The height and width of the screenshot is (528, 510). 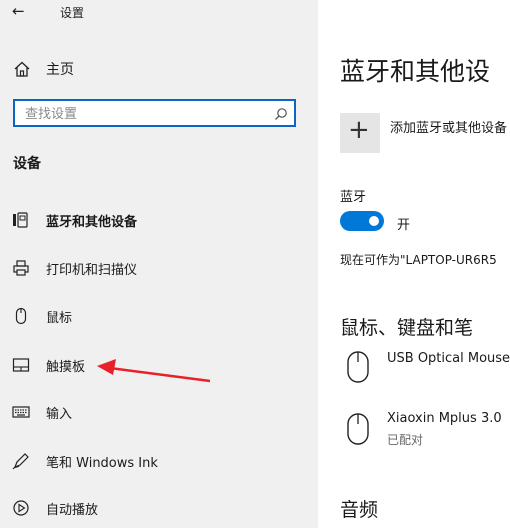 I want to click on bluetooth-toggle-state: 开, so click(x=404, y=225).